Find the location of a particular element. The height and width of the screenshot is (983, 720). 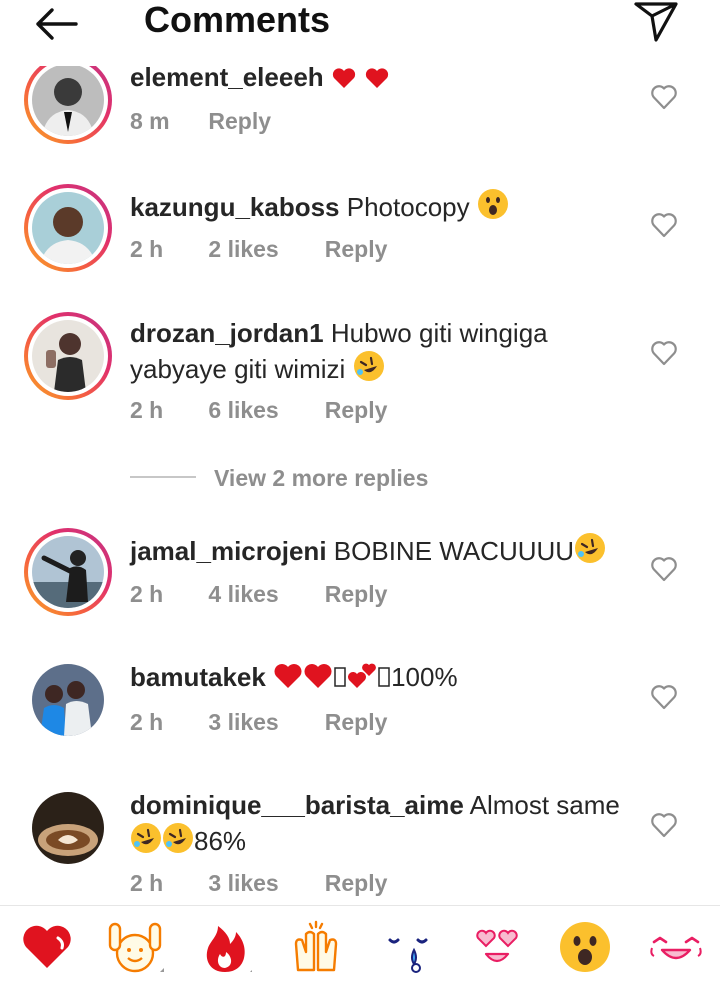

likes-count: 2 likes is located at coordinates (263, 249).